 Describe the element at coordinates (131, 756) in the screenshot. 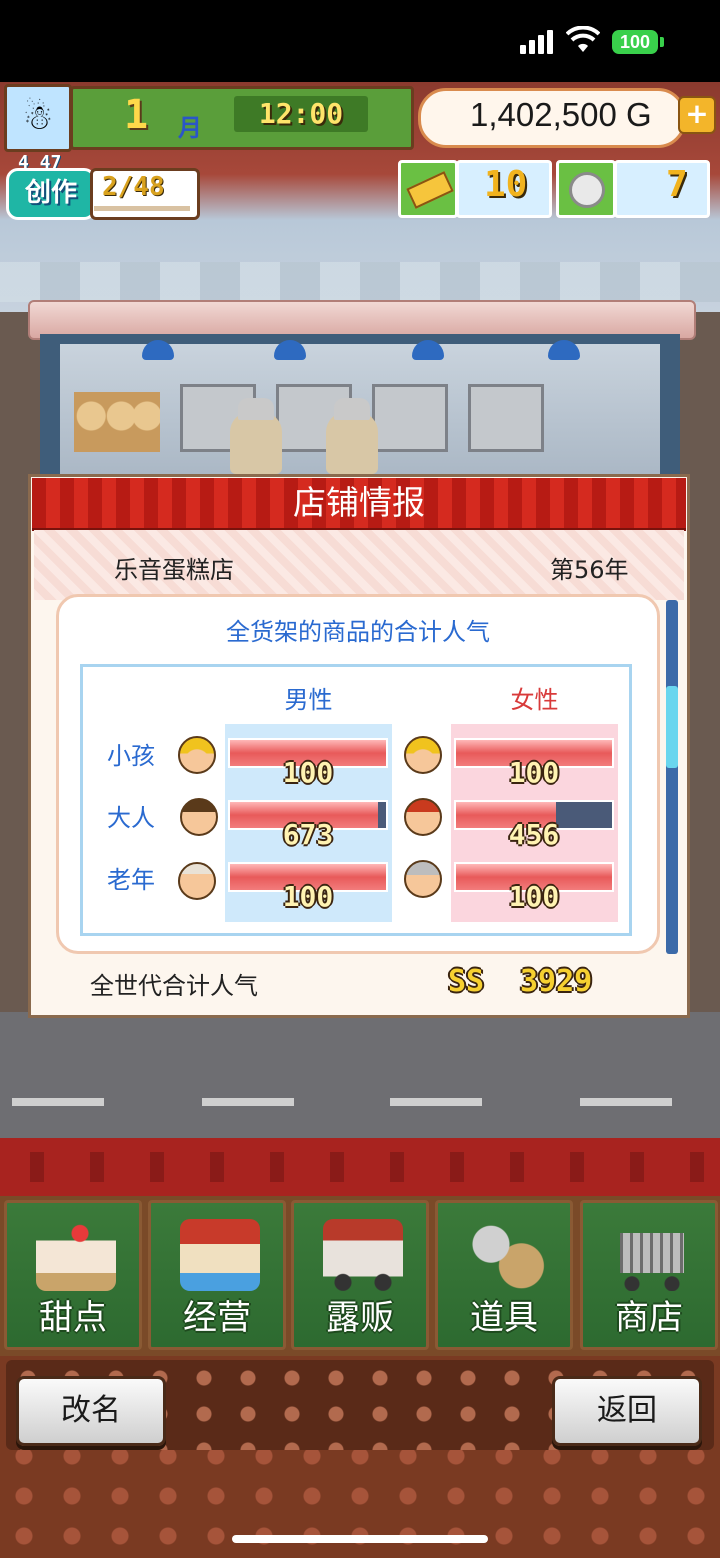

I see `row-label-child: 小孩` at that location.